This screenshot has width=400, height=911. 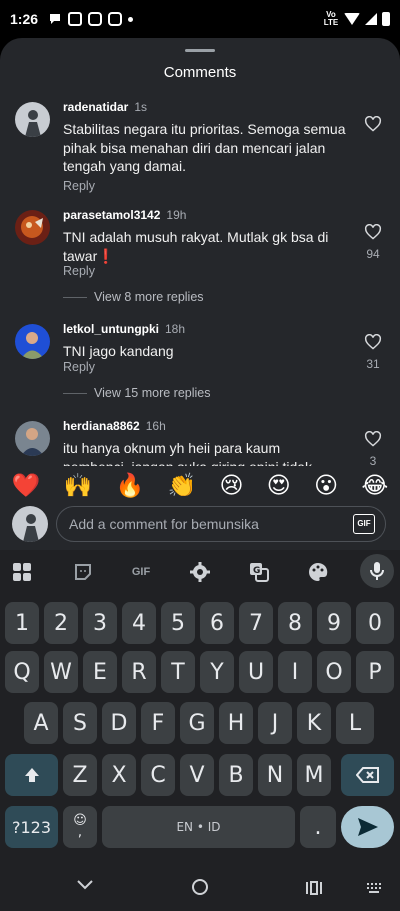 What do you see at coordinates (178, 672) in the screenshot?
I see `key-t: T` at bounding box center [178, 672].